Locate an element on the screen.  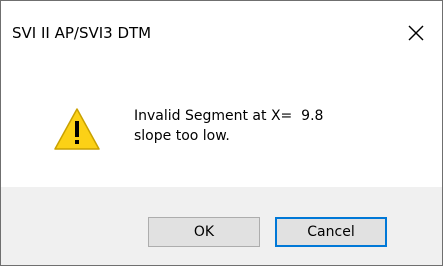
warning-icon is located at coordinates (77, 129).